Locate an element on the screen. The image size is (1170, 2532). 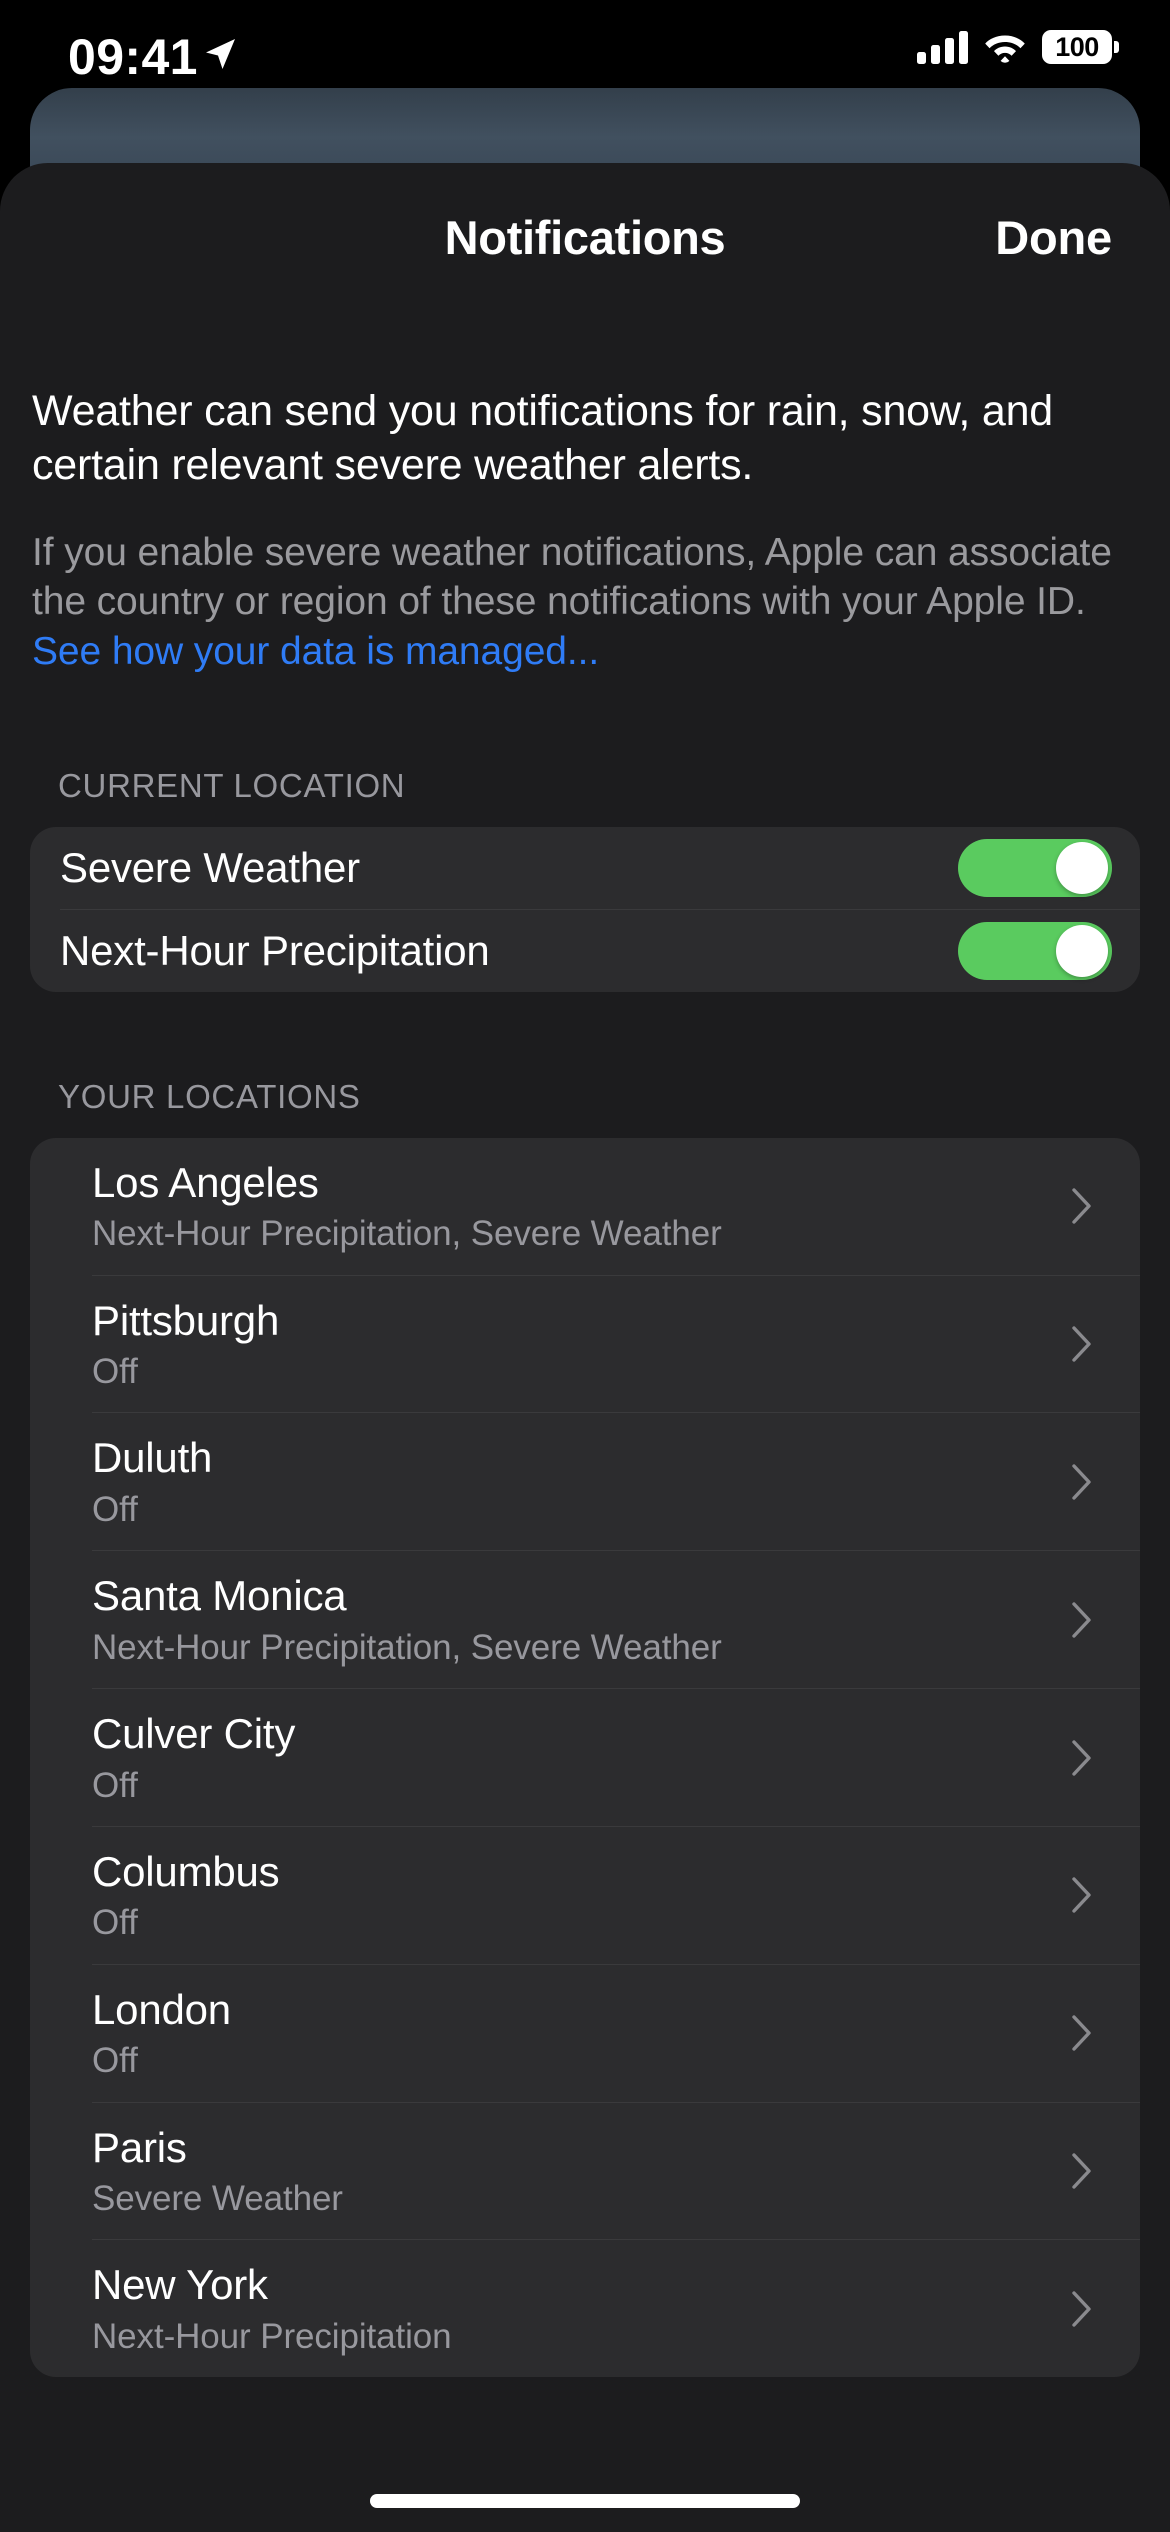
done-button: Done is located at coordinates (1053, 237).